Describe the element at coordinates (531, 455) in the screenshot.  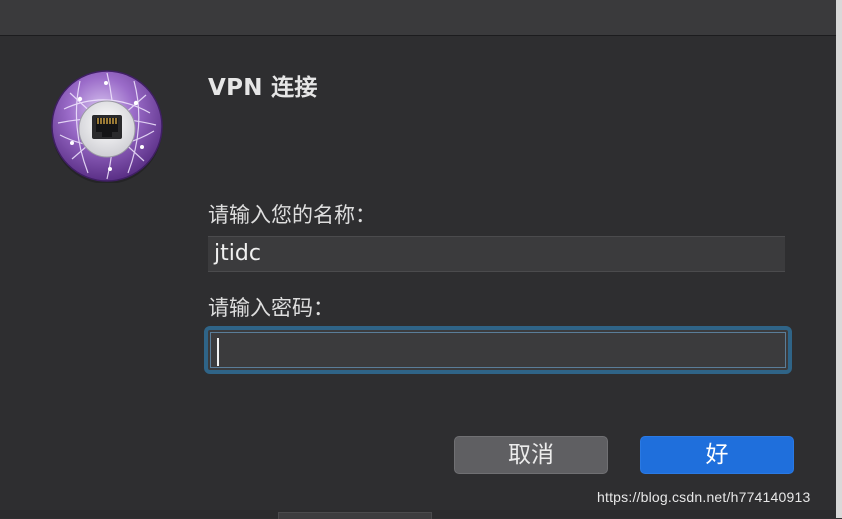
I see `cancel-button: 取消` at that location.